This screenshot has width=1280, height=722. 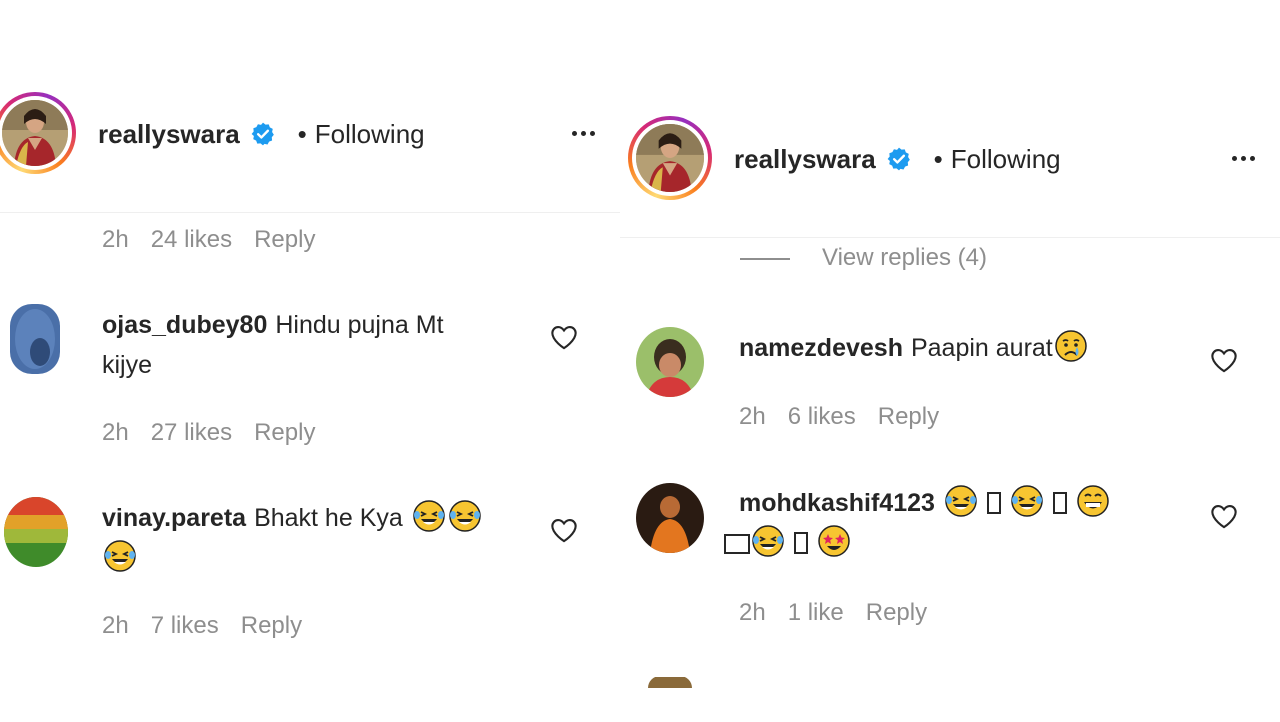 What do you see at coordinates (904, 258) in the screenshot?
I see `view-replies-button: View replies (4)` at bounding box center [904, 258].